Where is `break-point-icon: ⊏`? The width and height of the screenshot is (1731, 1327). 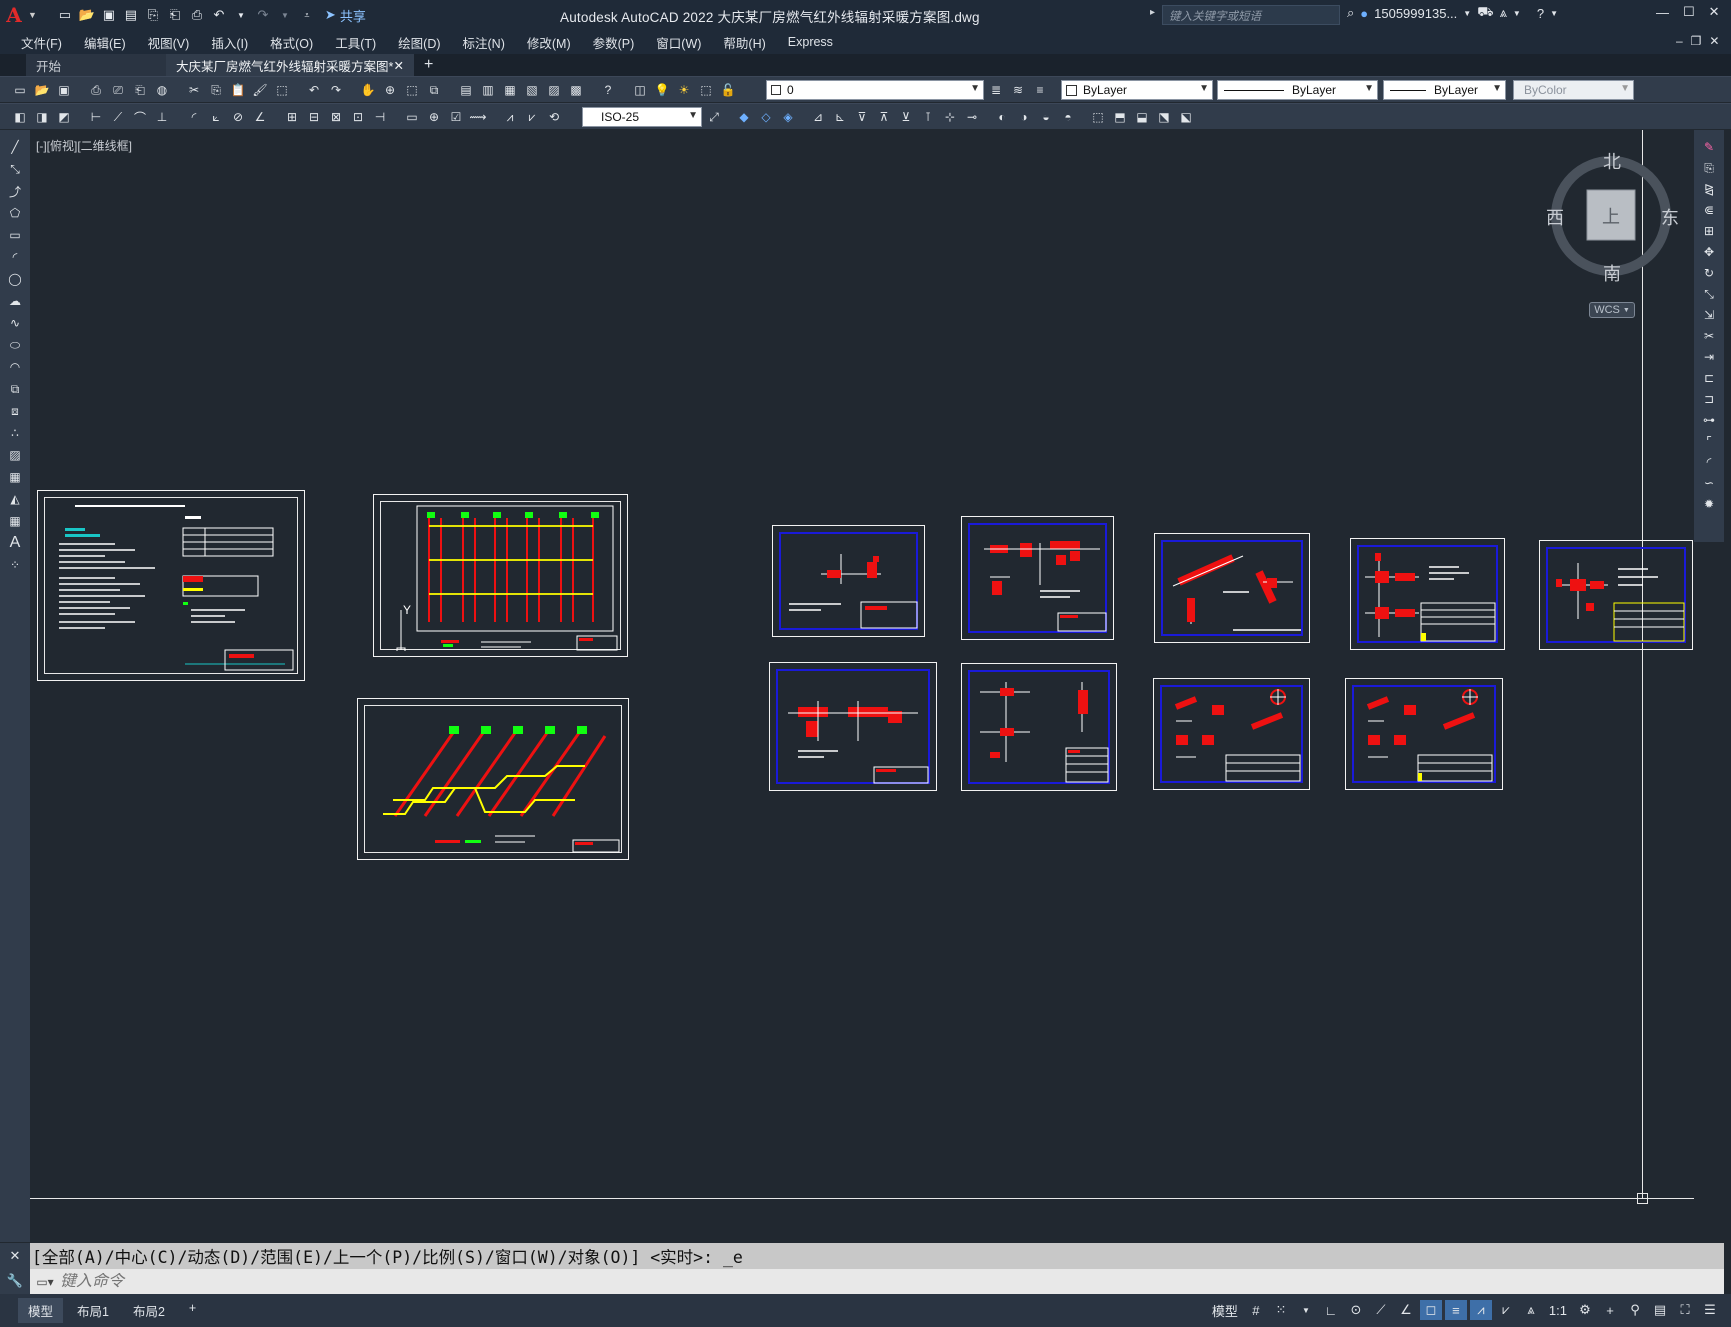
break-point-icon: ⊏ is located at coordinates (1709, 378).